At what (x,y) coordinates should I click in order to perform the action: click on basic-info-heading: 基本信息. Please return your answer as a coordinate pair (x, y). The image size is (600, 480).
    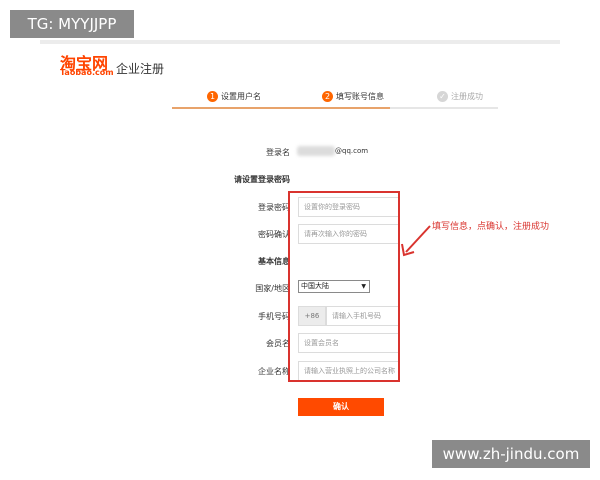
    Looking at the image, I should click on (274, 261).